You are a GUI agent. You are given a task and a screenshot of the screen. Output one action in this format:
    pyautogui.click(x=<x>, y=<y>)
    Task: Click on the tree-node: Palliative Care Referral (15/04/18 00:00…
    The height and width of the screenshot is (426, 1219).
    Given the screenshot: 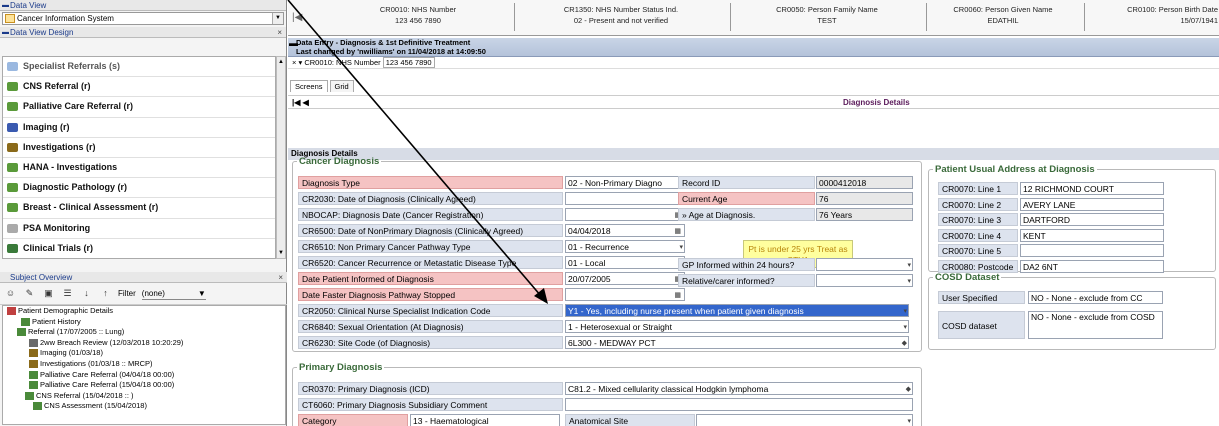 What is the action you would take?
    pyautogui.click(x=144, y=385)
    